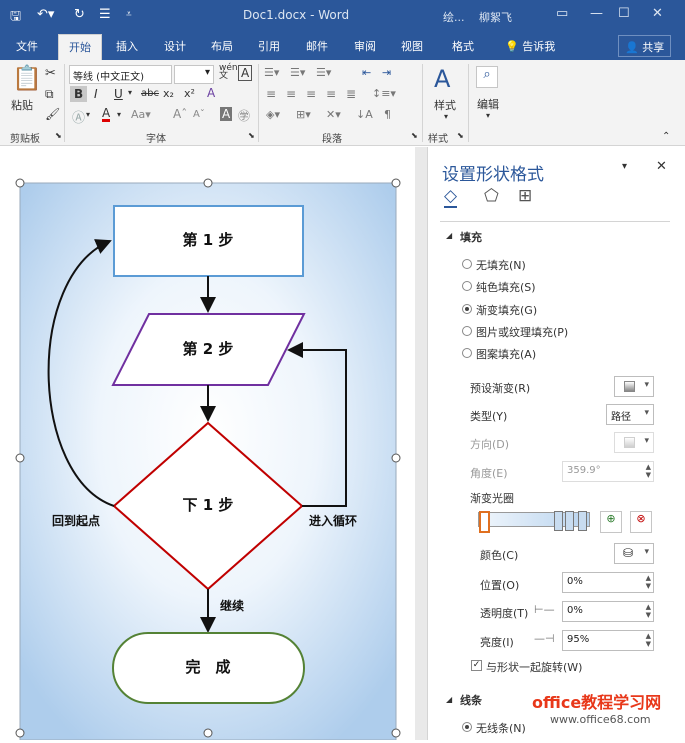 This screenshot has height=743, width=685. I want to click on undo-icon: ↶▾, so click(45, 14).